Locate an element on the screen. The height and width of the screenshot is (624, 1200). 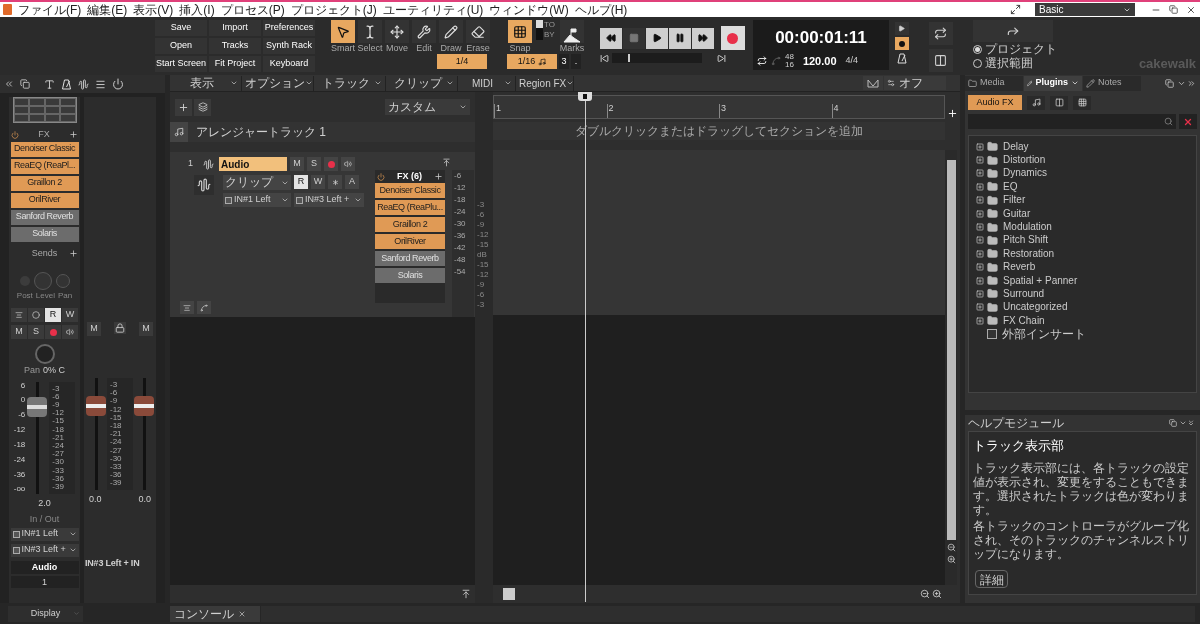
view-menu: クリップ is located at coordinates (422, 83).